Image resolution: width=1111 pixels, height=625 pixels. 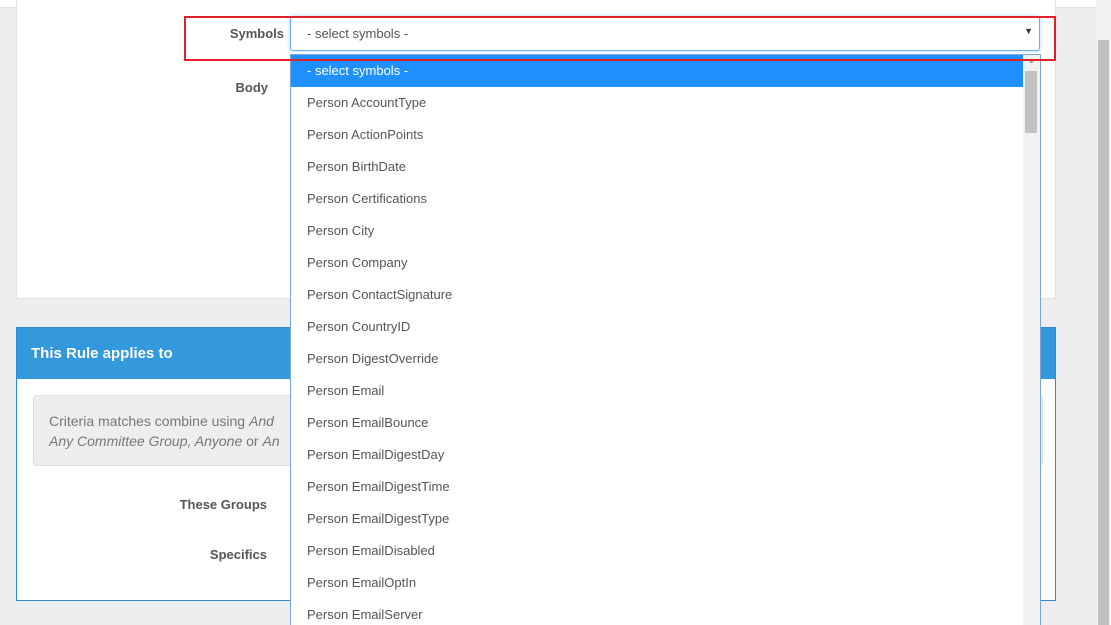 What do you see at coordinates (657, 359) in the screenshot?
I see `dropdown-option: Person DigestOverride` at bounding box center [657, 359].